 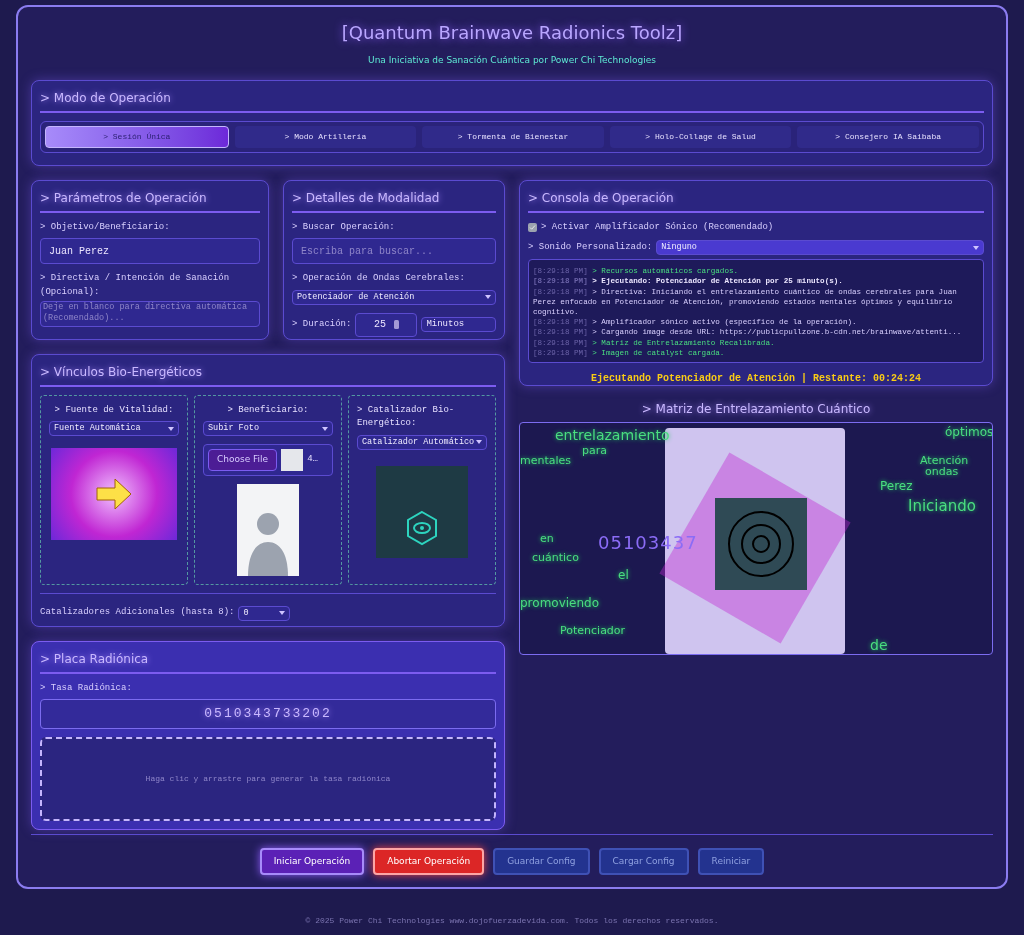 I want to click on footer-text: © 2025 Power Chi Technologies www.dojofuerzadevida.com. Todos los derechos reservados., so click(x=512, y=921).